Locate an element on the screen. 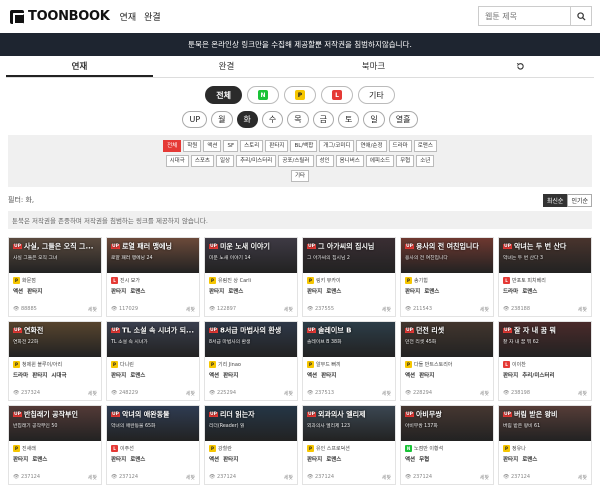 The image size is (600, 485). day-thu: 목 is located at coordinates (298, 119).